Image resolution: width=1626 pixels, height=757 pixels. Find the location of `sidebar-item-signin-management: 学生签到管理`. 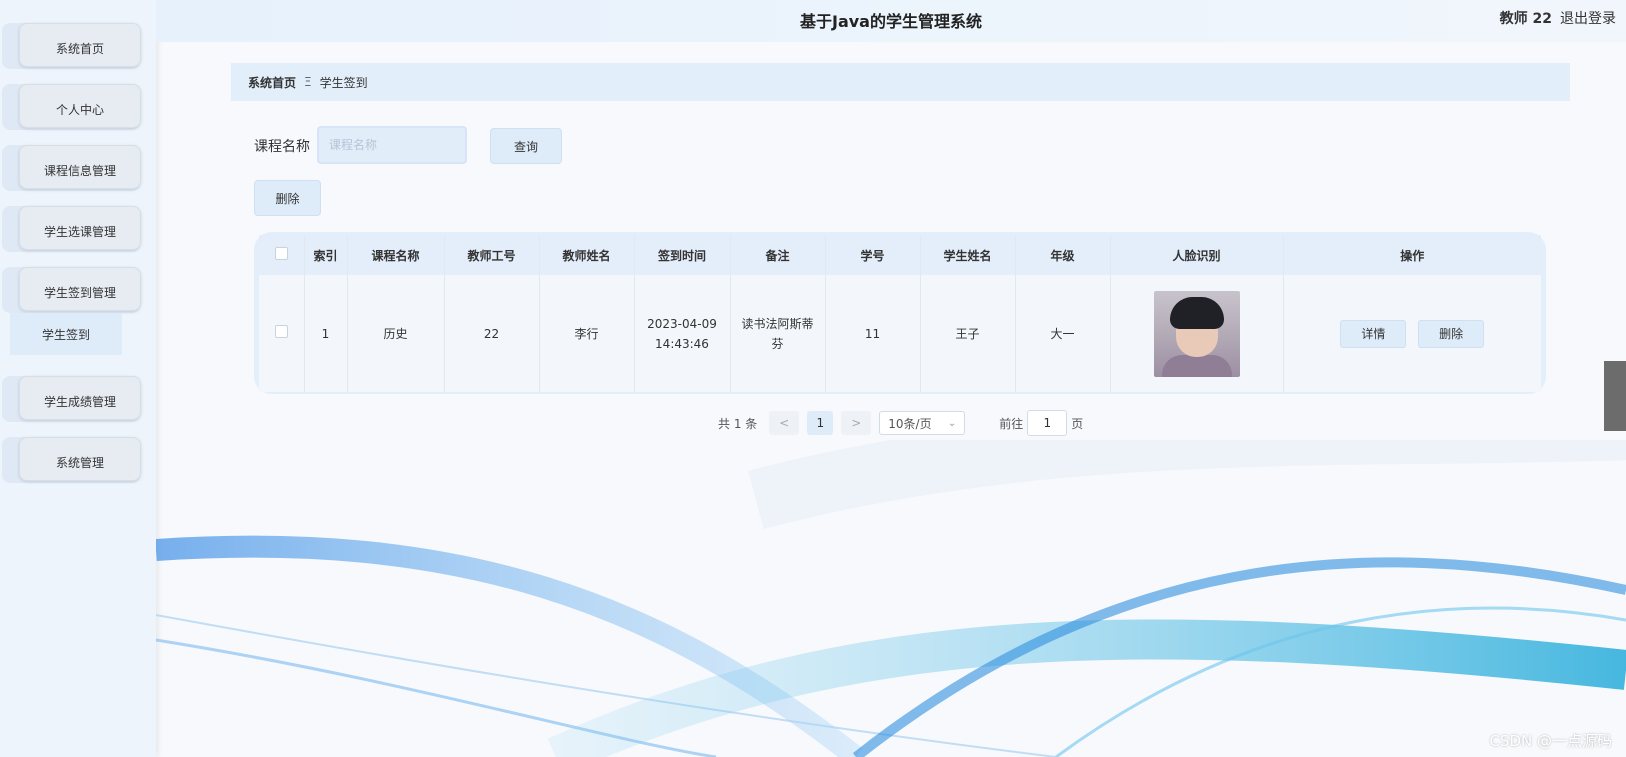

sidebar-item-signin-management: 学生签到管理 is located at coordinates (71, 290).